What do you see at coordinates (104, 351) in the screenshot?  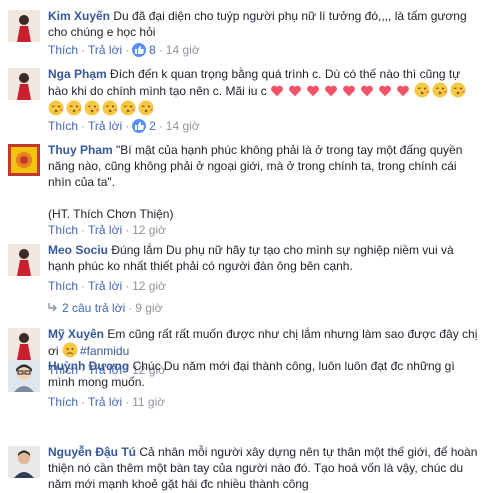 I see `hashtag-link: #fanmidu` at bounding box center [104, 351].